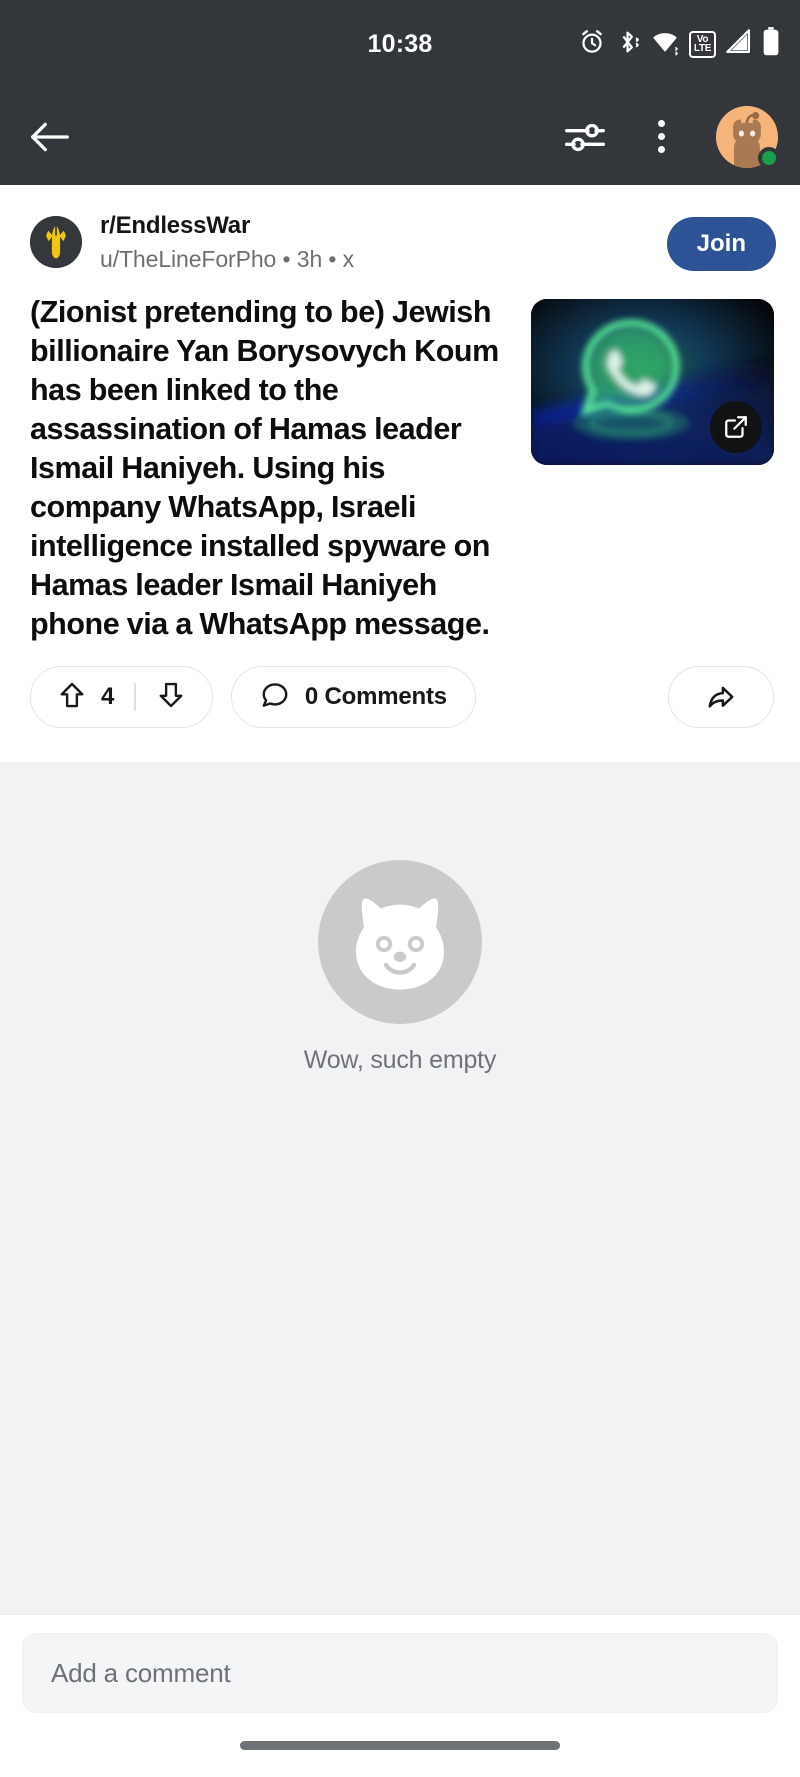 The image size is (800, 1777). I want to click on external-link-icon, so click(736, 427).